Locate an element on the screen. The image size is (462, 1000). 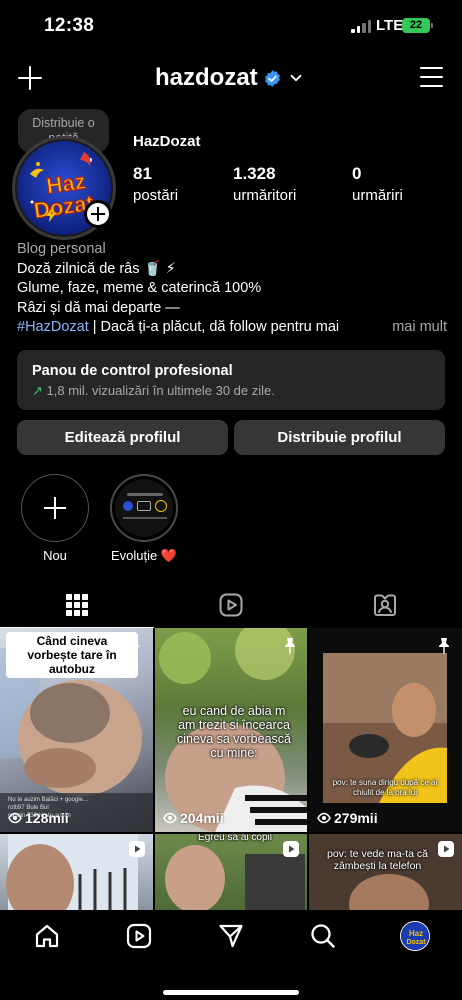
bio-line: Glume, faze, meme & caterincă 100% is located at coordinates (139, 288).